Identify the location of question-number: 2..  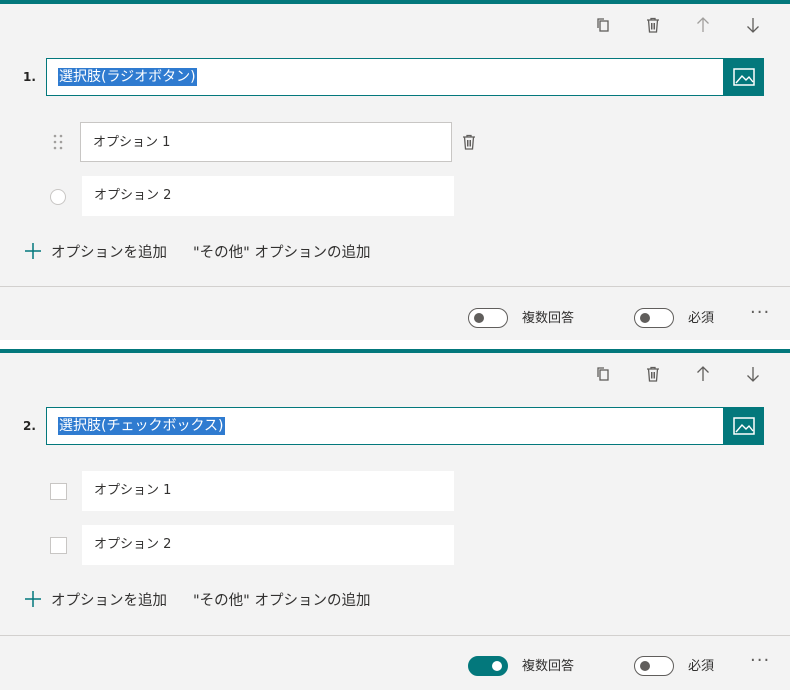
(29, 426).